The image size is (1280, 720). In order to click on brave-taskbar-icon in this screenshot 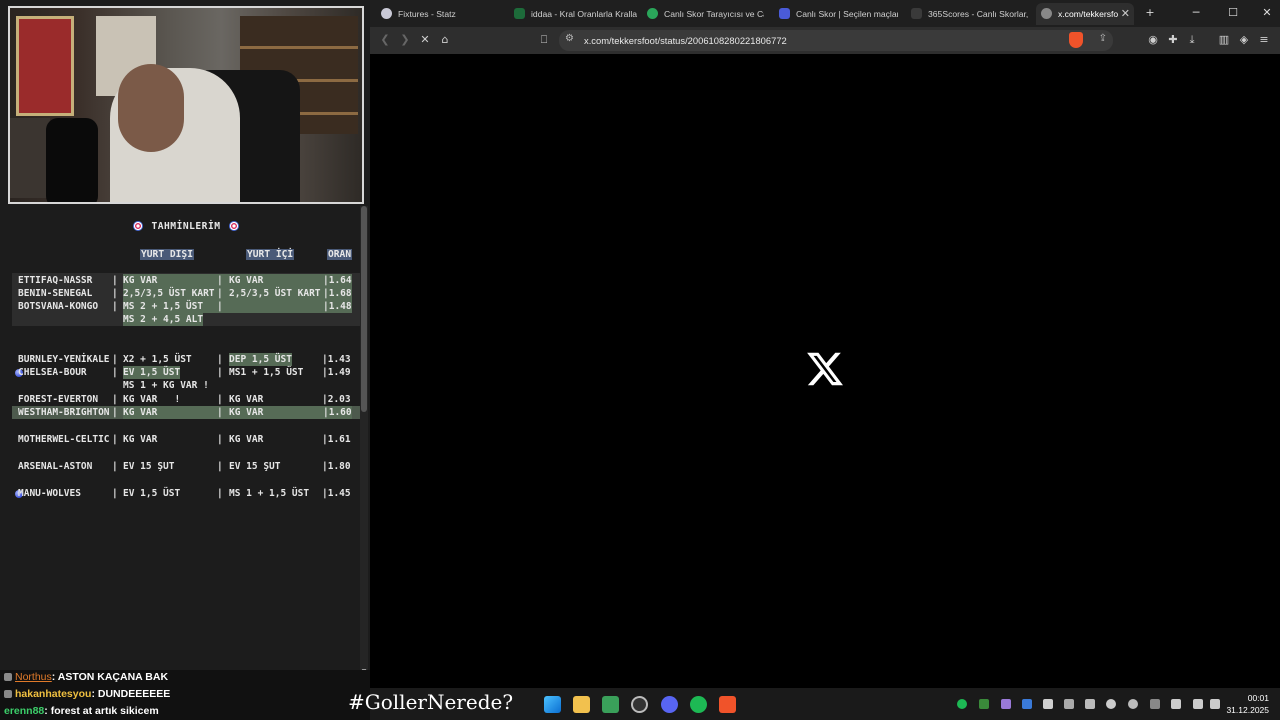, I will do `click(727, 704)`.